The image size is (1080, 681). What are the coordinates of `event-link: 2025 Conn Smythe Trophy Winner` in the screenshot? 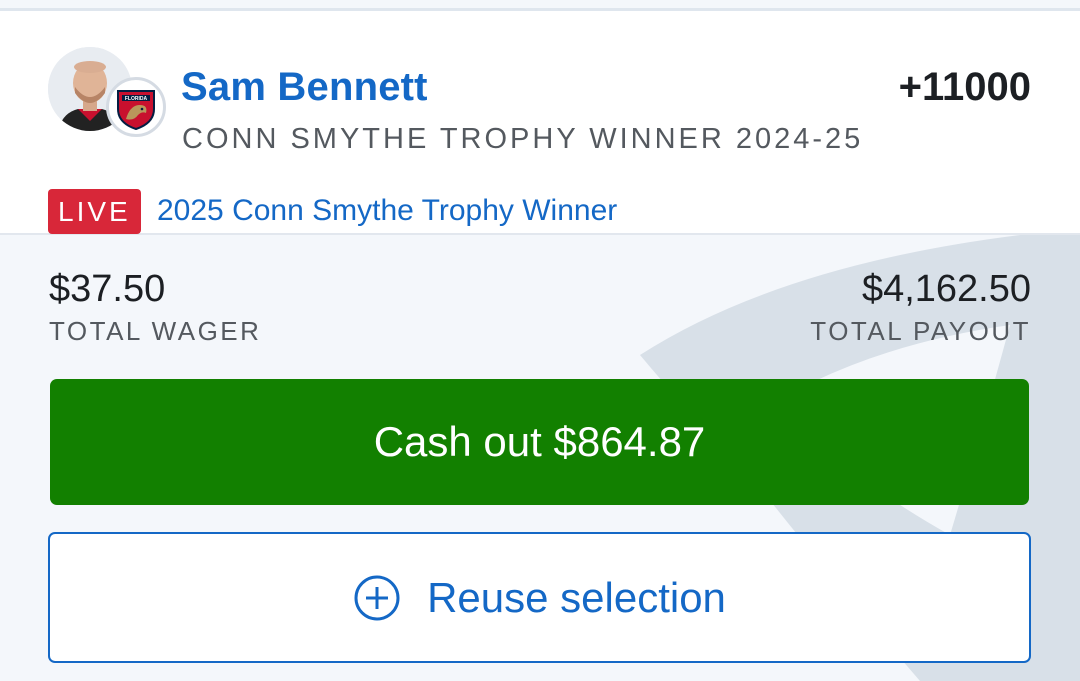 It's located at (387, 211).